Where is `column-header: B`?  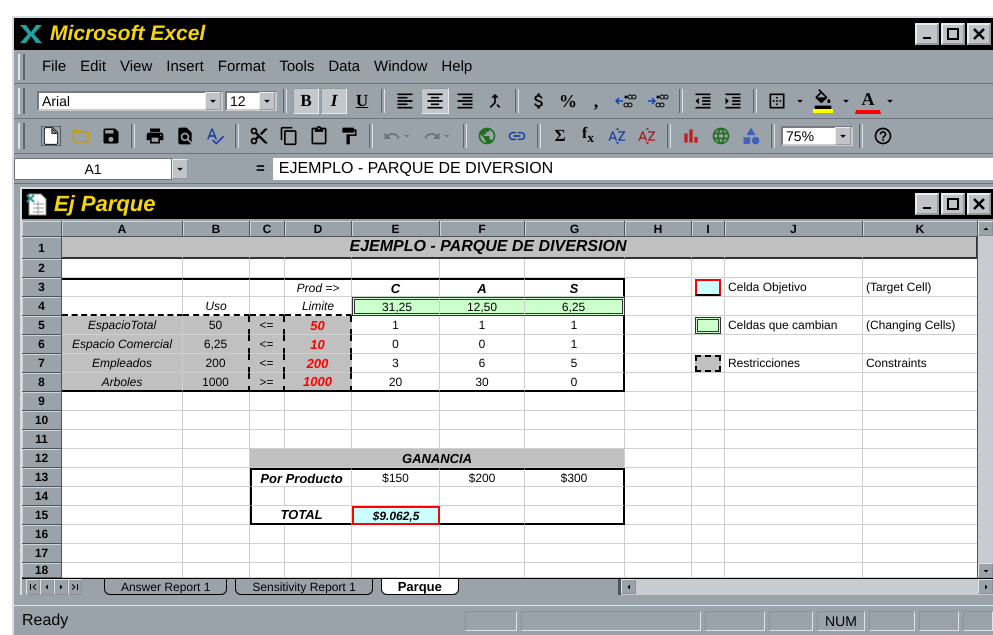 column-header: B is located at coordinates (216, 229).